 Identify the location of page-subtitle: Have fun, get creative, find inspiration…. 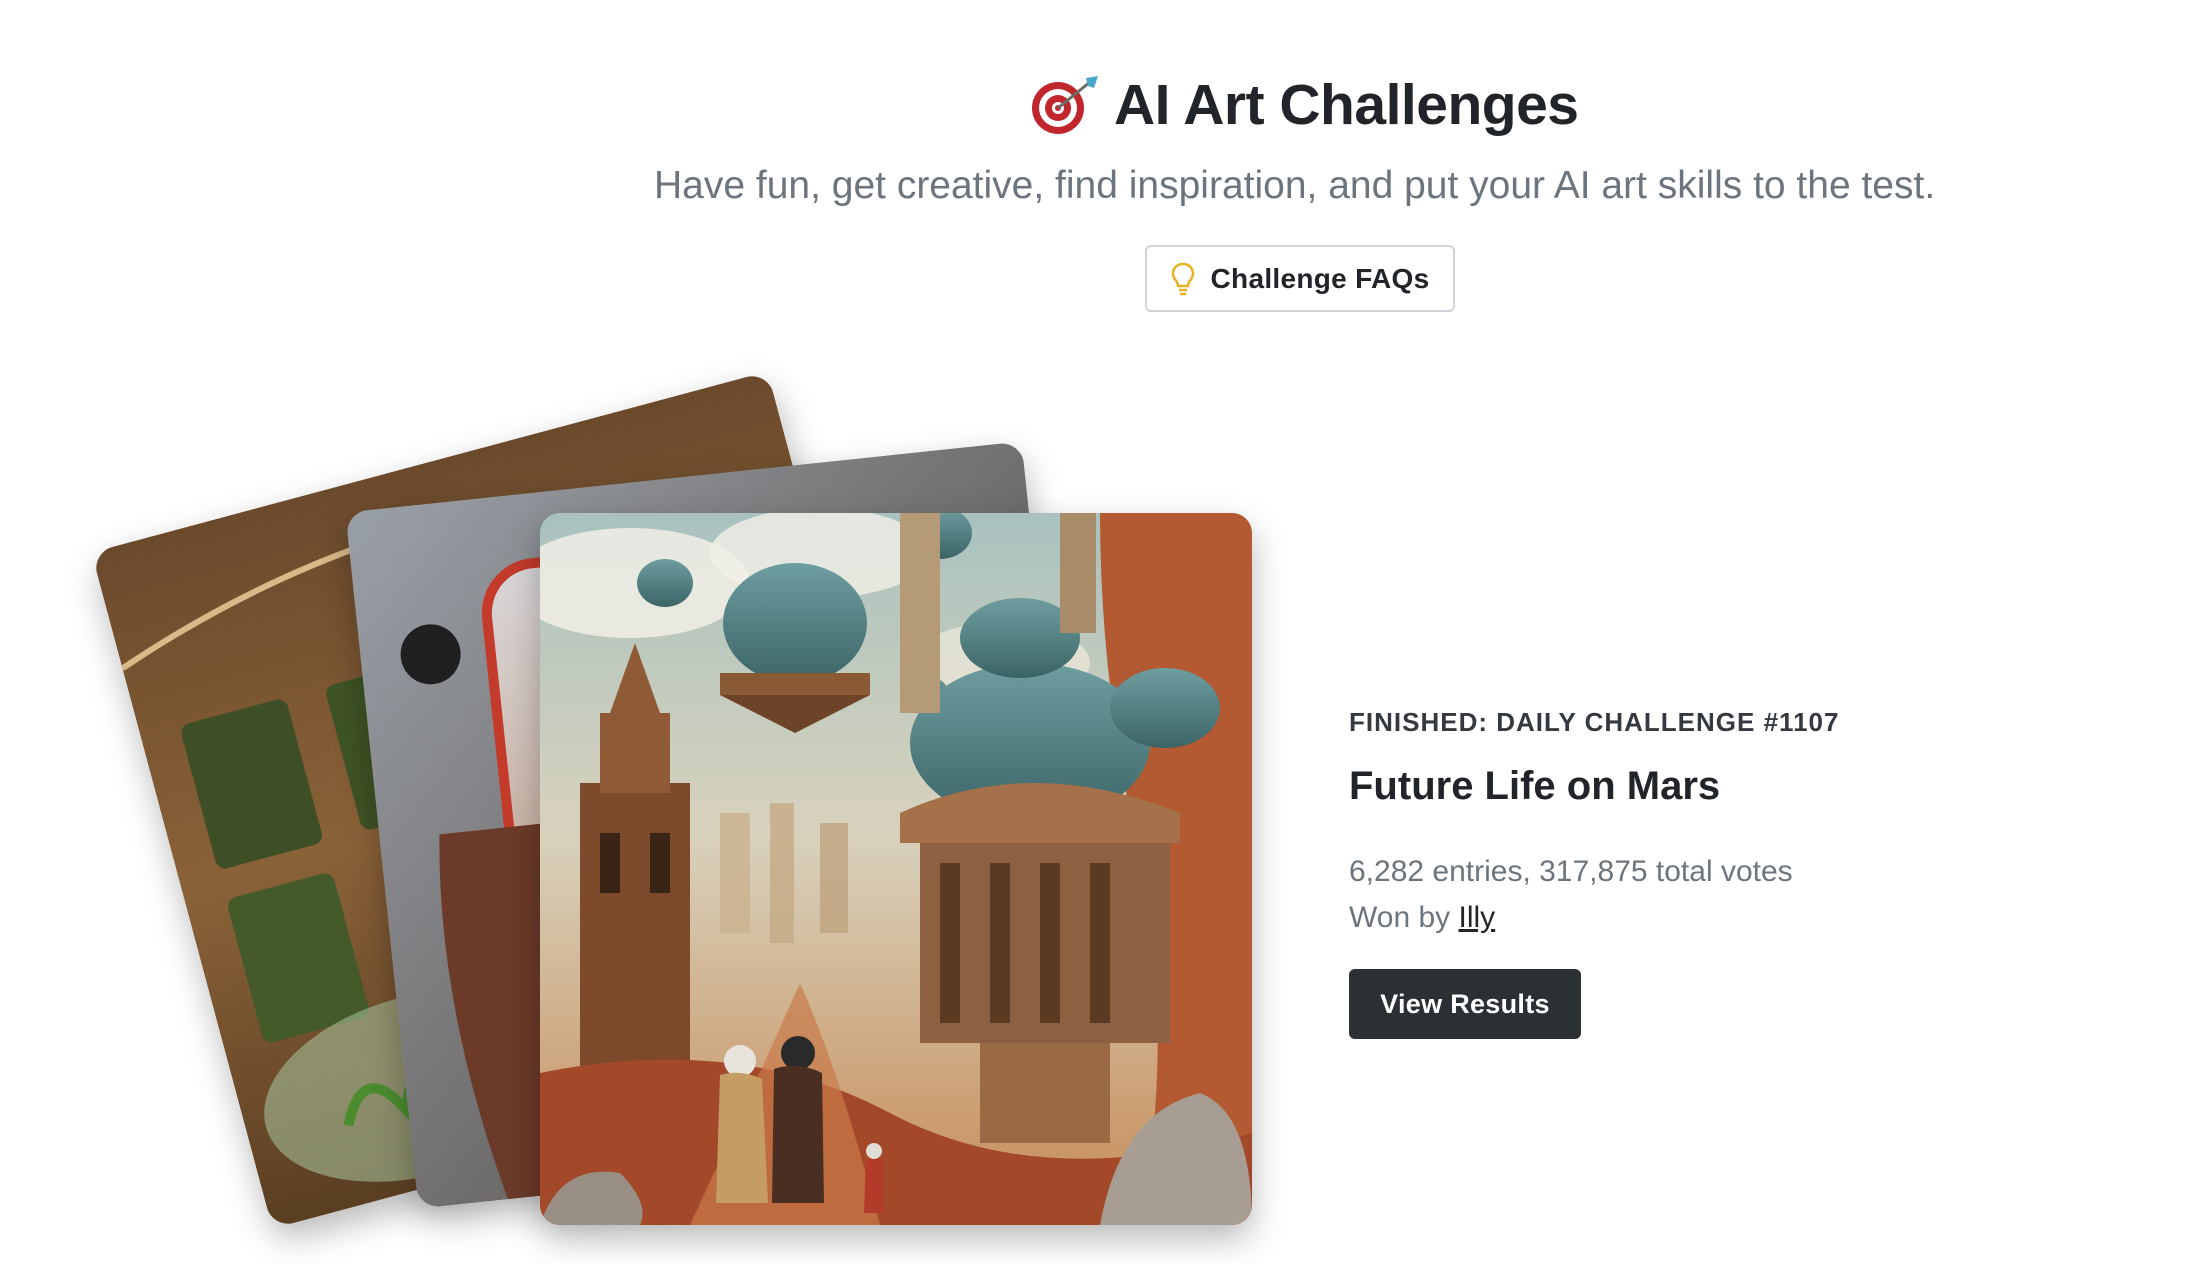
(1295, 185).